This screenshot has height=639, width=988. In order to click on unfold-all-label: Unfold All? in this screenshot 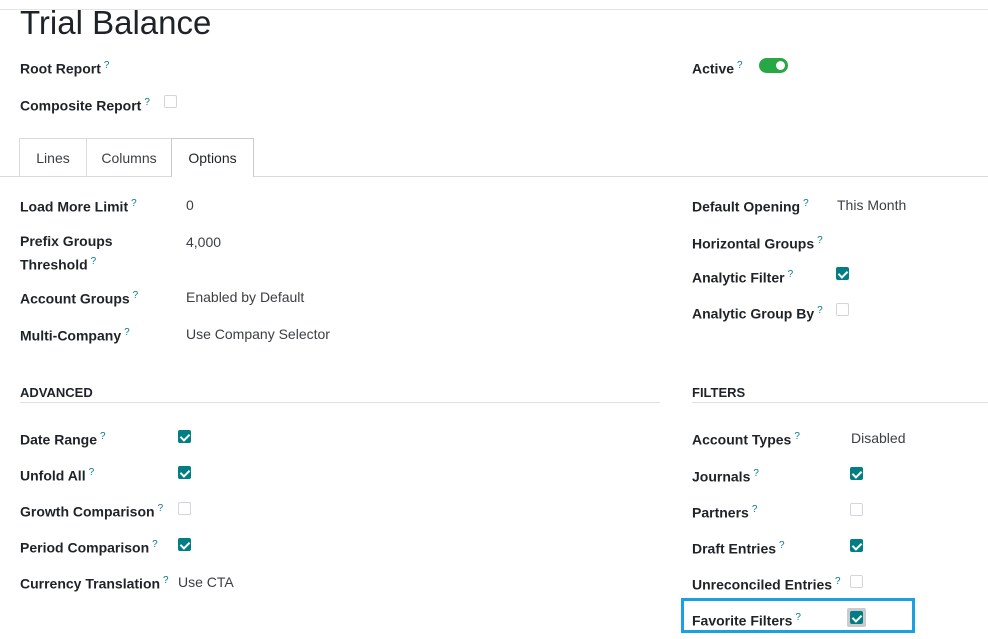, I will do `click(57, 474)`.